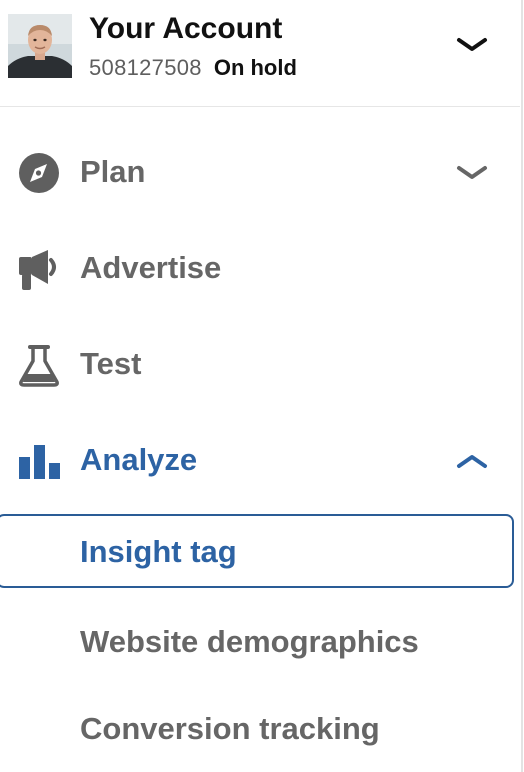  Describe the element at coordinates (113, 171) in the screenshot. I see `nav-label-plan: Plan` at that location.